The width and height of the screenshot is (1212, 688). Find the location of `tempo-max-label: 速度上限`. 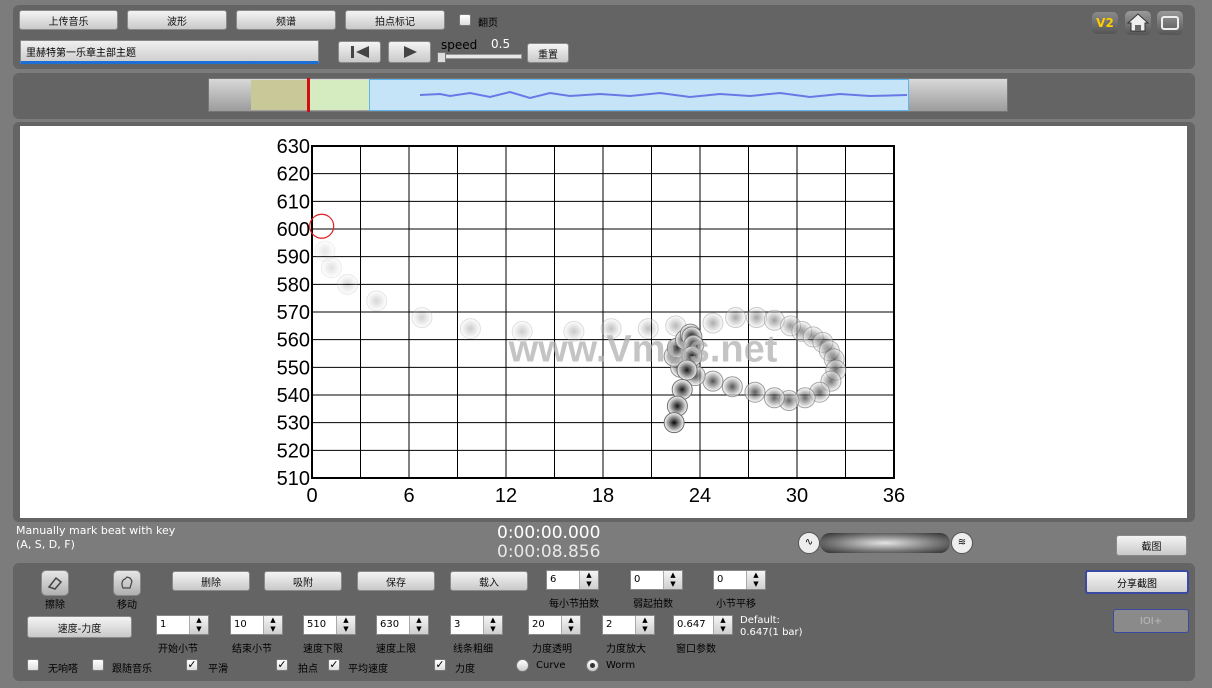

tempo-max-label: 速度上限 is located at coordinates (396, 649).